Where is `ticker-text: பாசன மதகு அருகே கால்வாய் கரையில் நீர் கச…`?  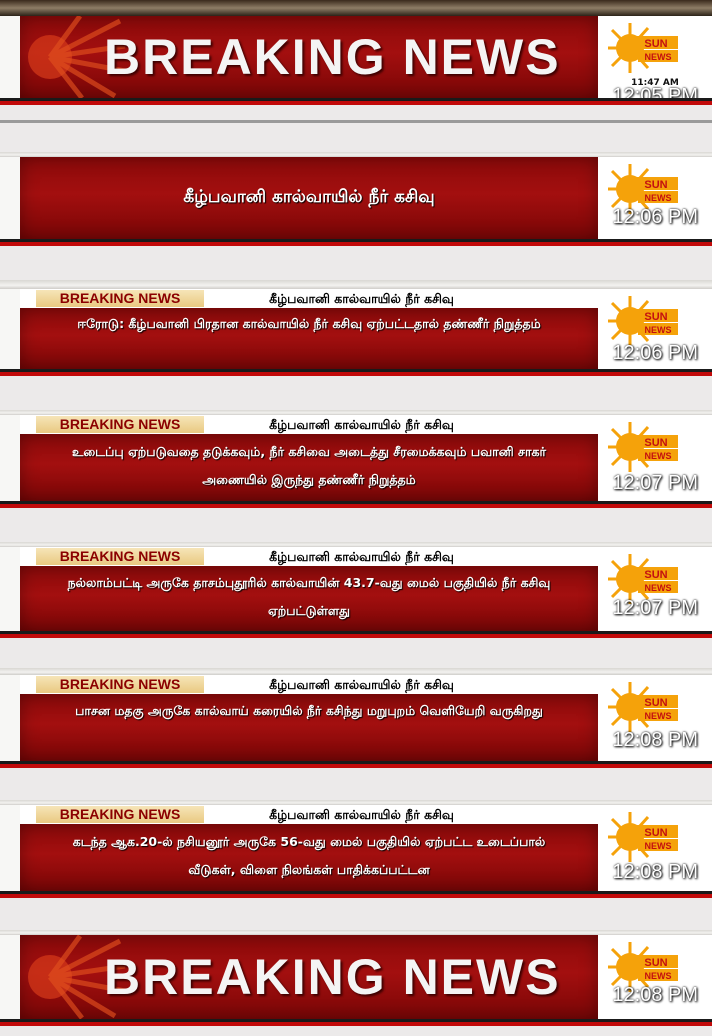 ticker-text: பாசன மதகு அருகே கால்வாய் கரையில் நீர் கச… is located at coordinates (309, 710).